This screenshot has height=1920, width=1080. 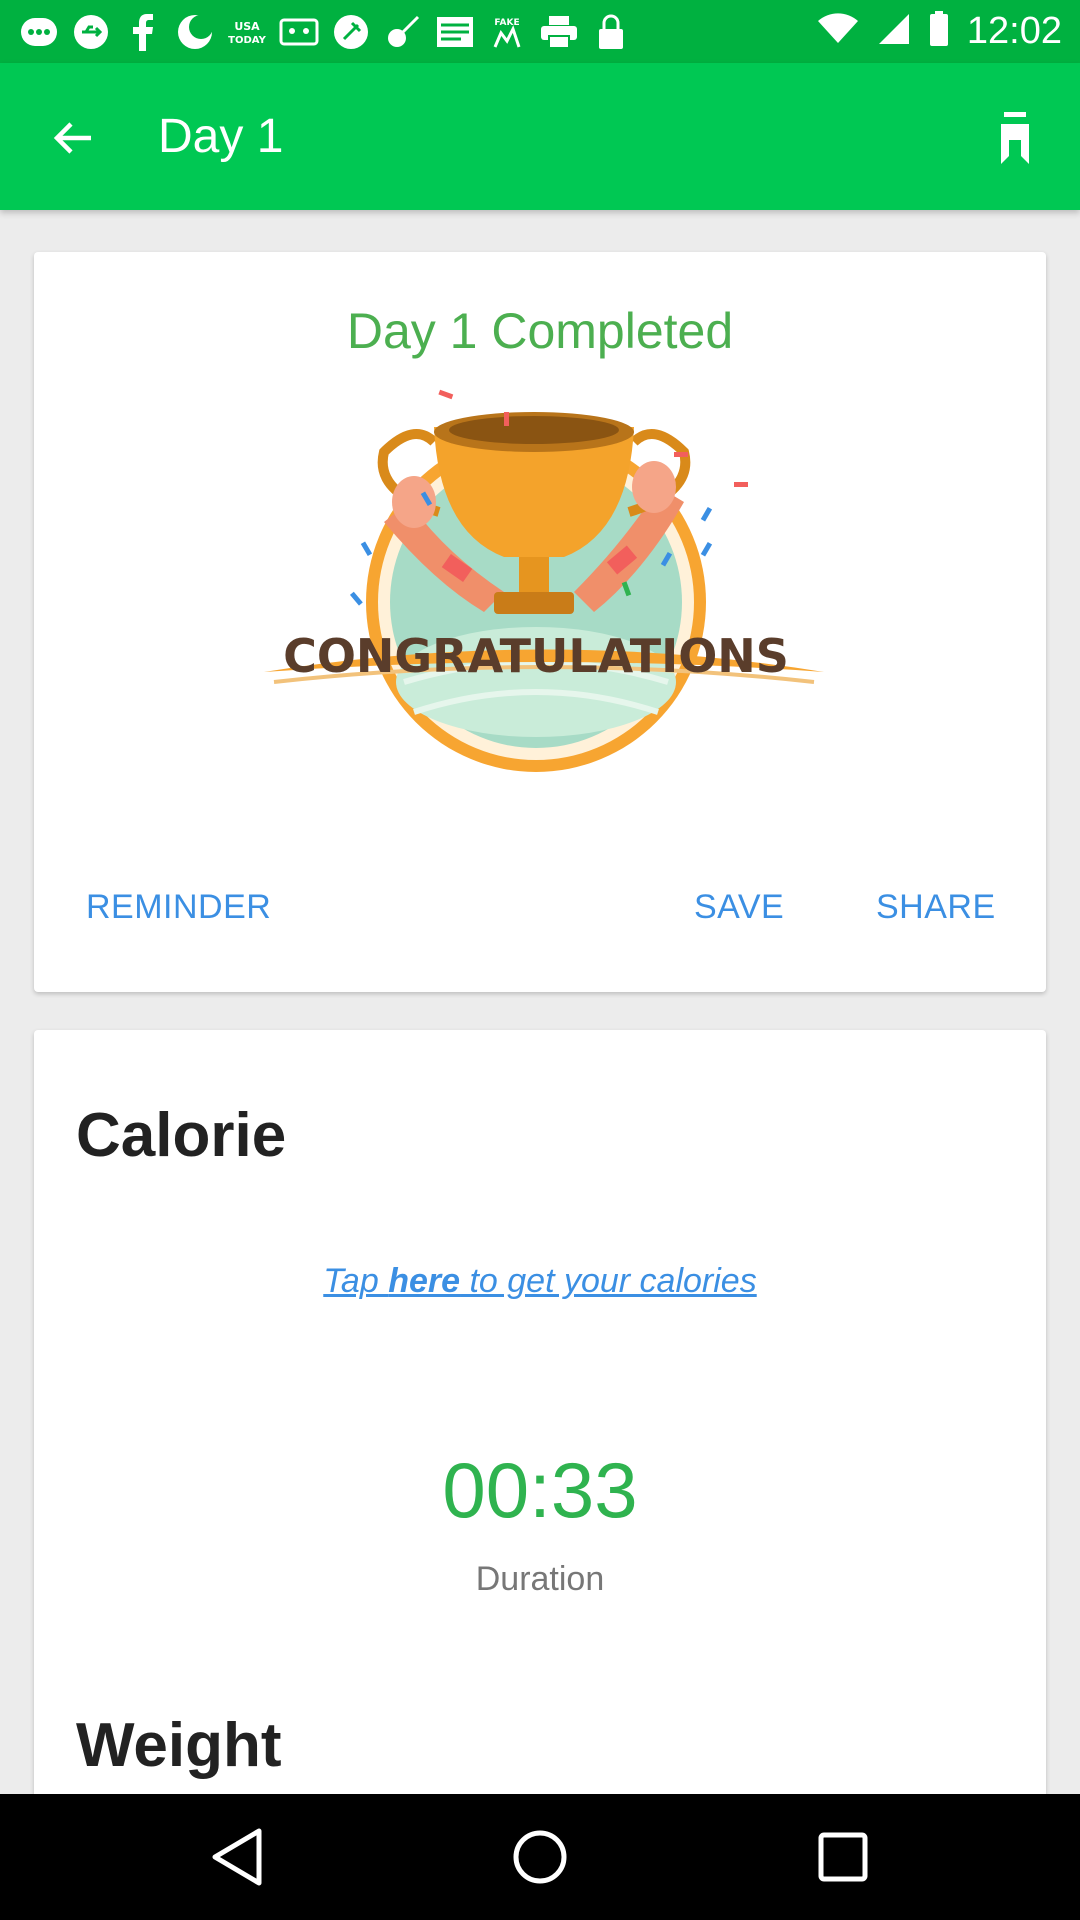 I want to click on duration-value: 00:33, so click(x=540, y=1490).